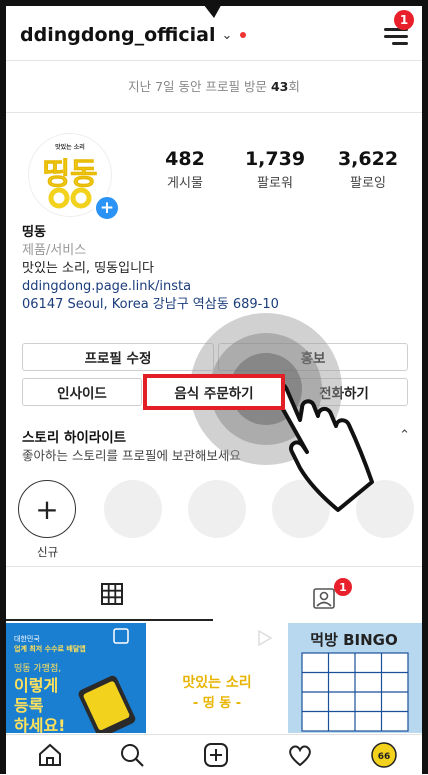 This screenshot has width=428, height=775. What do you see at coordinates (27, 638) in the screenshot?
I see `post1-line1: 대한민국` at bounding box center [27, 638].